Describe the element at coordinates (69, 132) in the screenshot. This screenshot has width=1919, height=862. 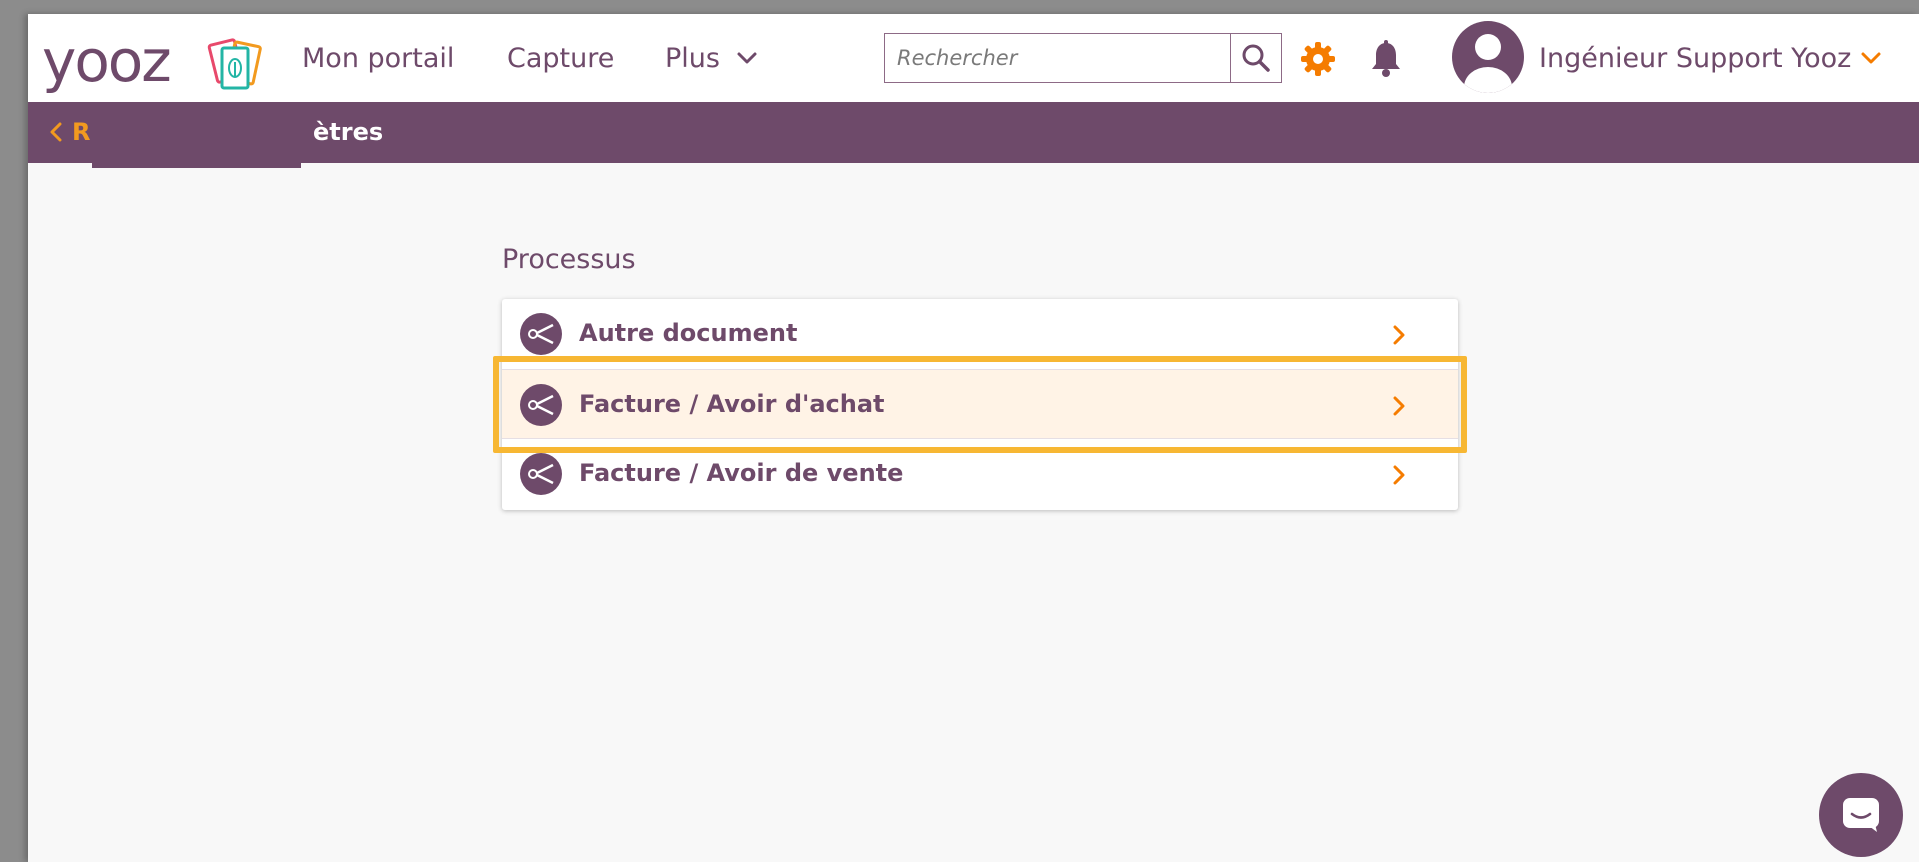
I see `breadcrumb-back-link: R` at that location.